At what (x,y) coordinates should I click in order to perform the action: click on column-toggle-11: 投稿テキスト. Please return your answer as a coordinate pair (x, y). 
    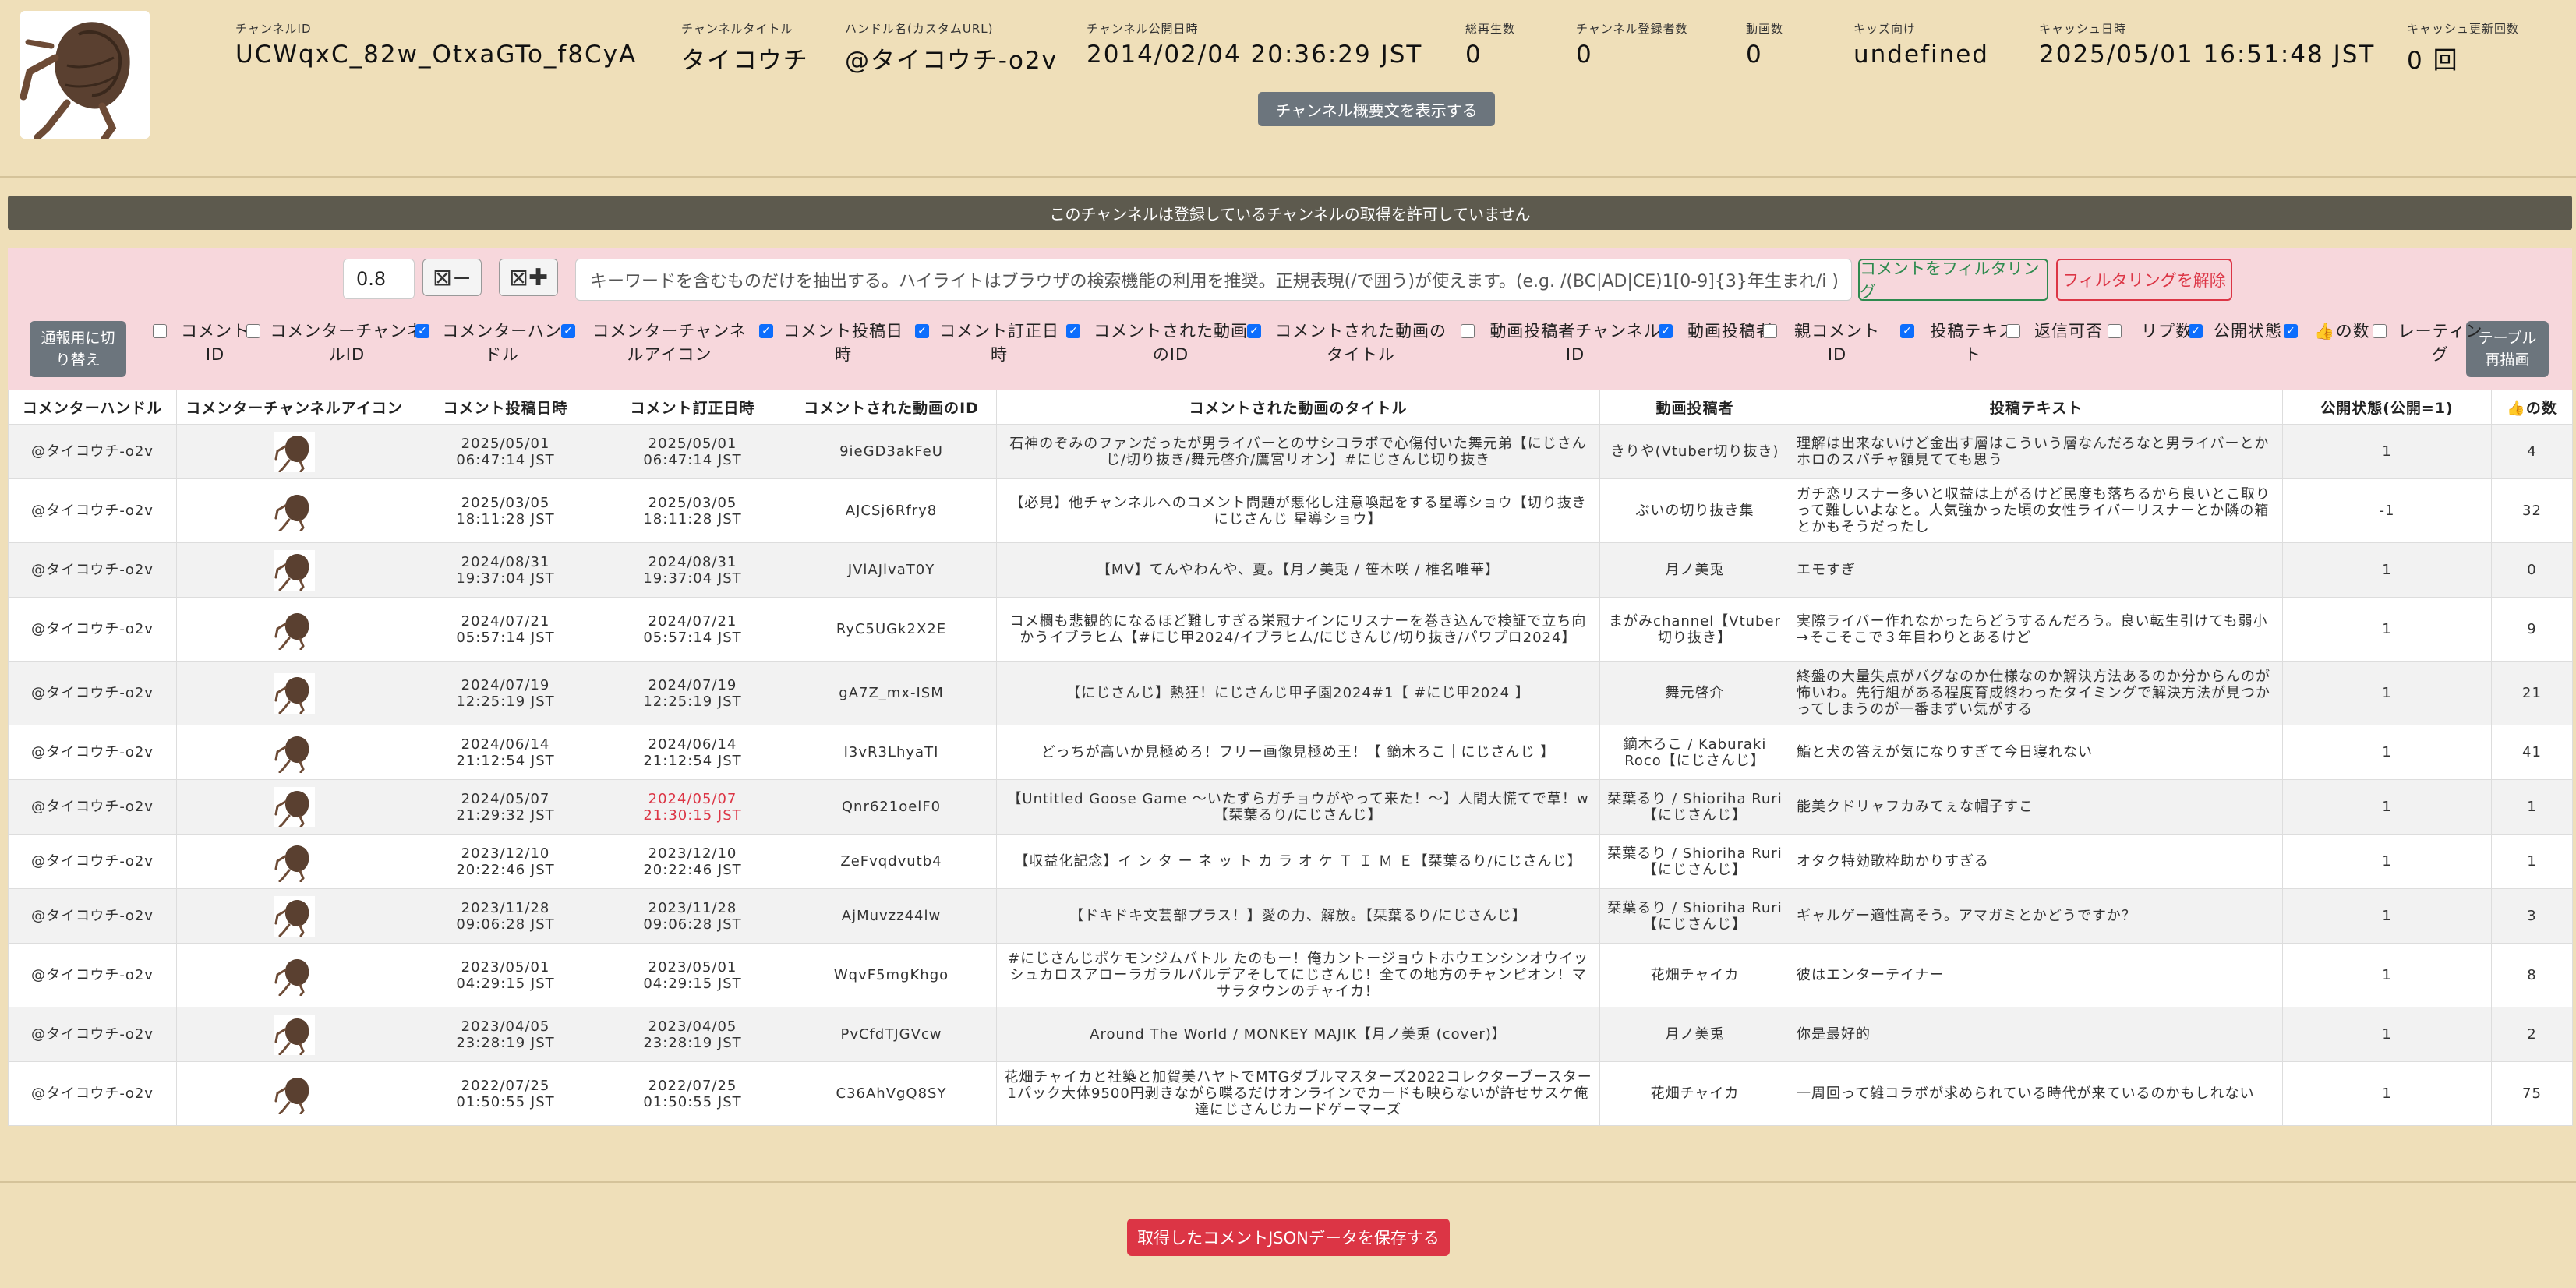
    Looking at the image, I should click on (1961, 342).